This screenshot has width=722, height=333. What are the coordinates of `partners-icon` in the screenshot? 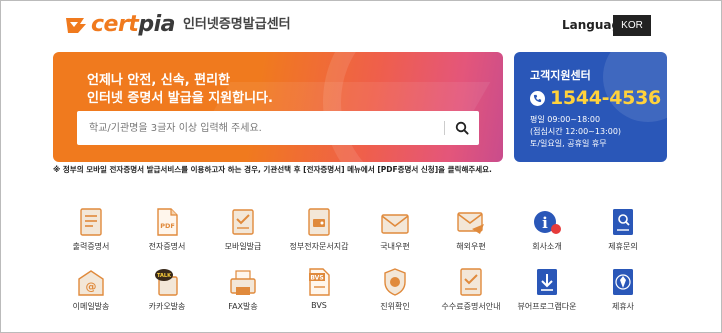 It's located at (623, 282).